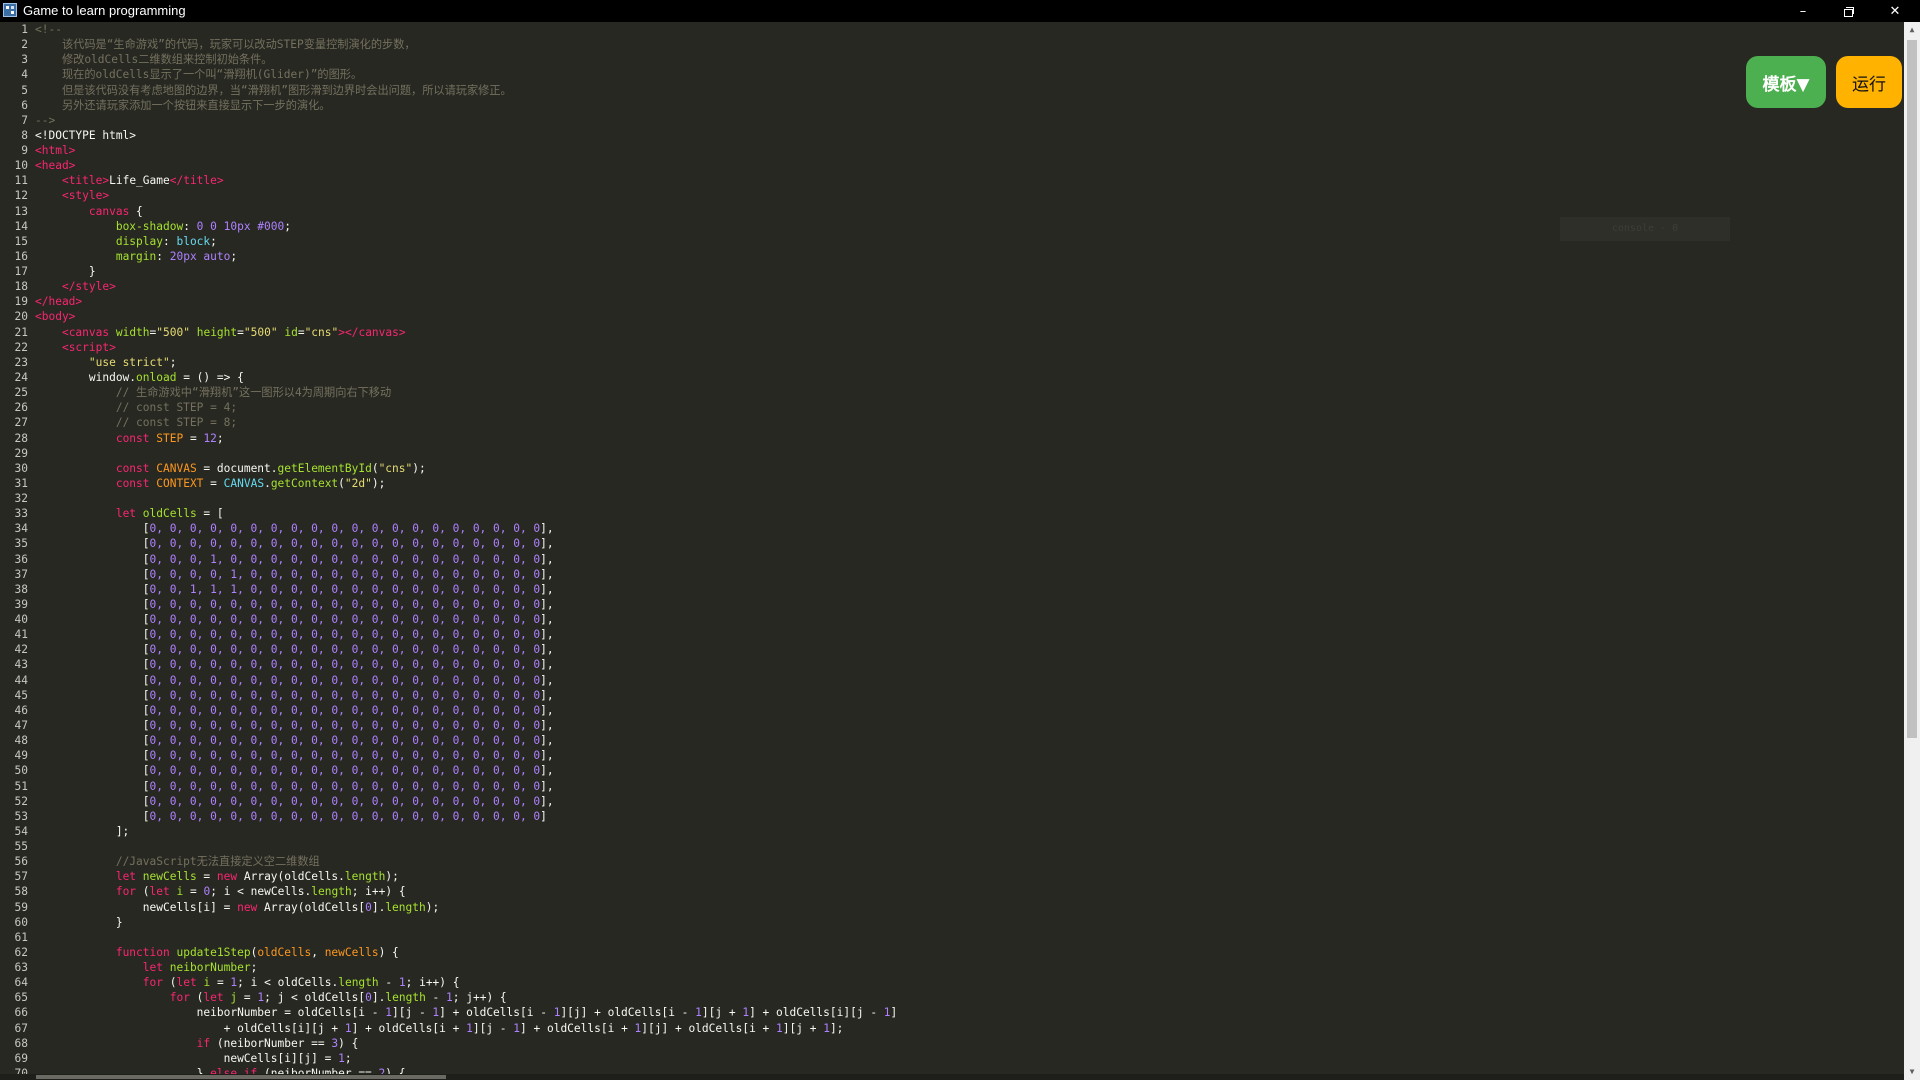 The width and height of the screenshot is (1920, 1080). Describe the element at coordinates (261, 332) in the screenshot. I see `code-token: "500"` at that location.